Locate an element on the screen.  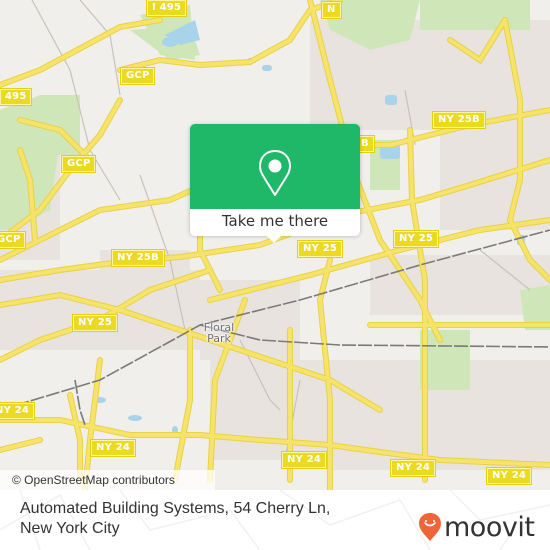
popup-pointer is located at coordinates (274, 239).